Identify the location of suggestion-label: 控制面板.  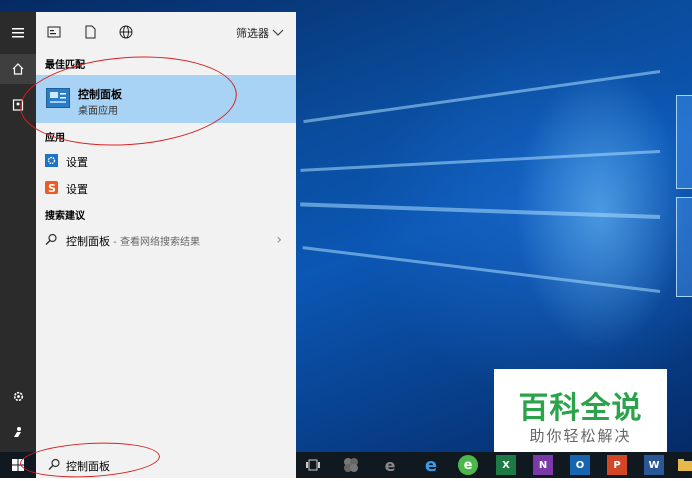
(88, 241).